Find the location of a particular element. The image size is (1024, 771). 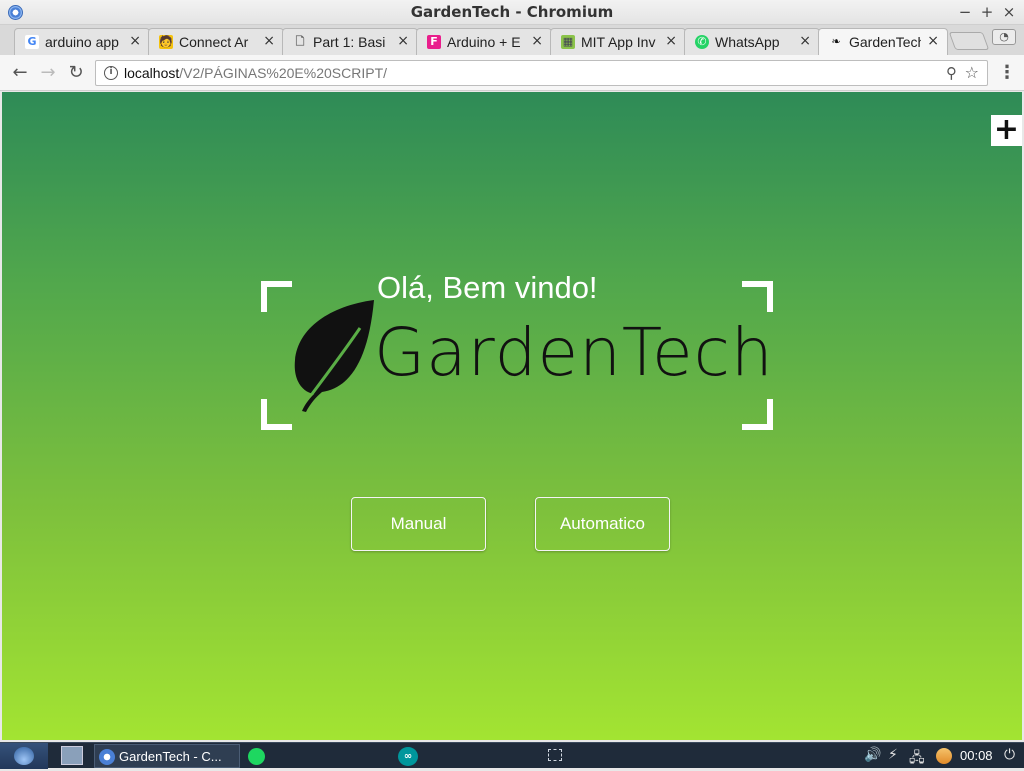

zoom-icon: ⚲ is located at coordinates (951, 73).